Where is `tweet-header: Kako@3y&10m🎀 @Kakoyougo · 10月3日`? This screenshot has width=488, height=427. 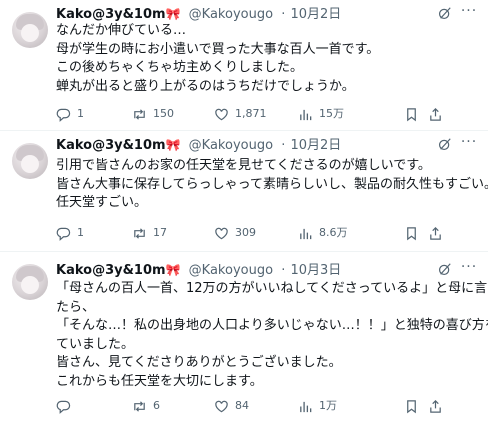
tweet-header: Kako@3y&10m🎀 @Kakoyougo · 10月3日 is located at coordinates (198, 270).